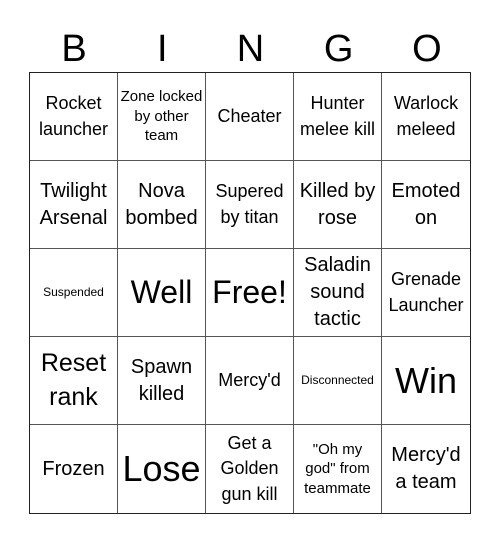 The height and width of the screenshot is (544, 500). I want to click on bingo-cell: Disconnected, so click(338, 381).